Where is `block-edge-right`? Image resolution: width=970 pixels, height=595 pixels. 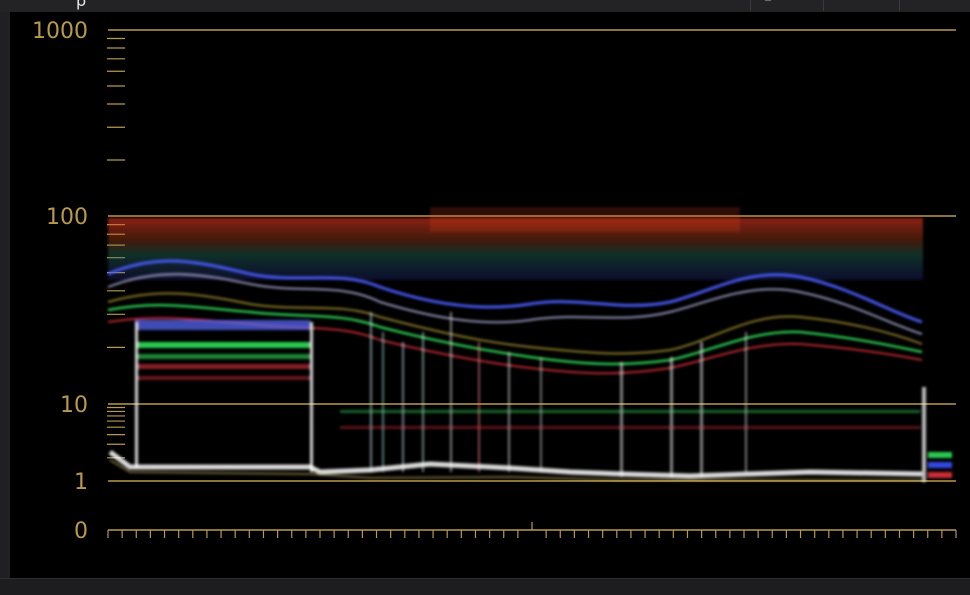
block-edge-right is located at coordinates (311, 397).